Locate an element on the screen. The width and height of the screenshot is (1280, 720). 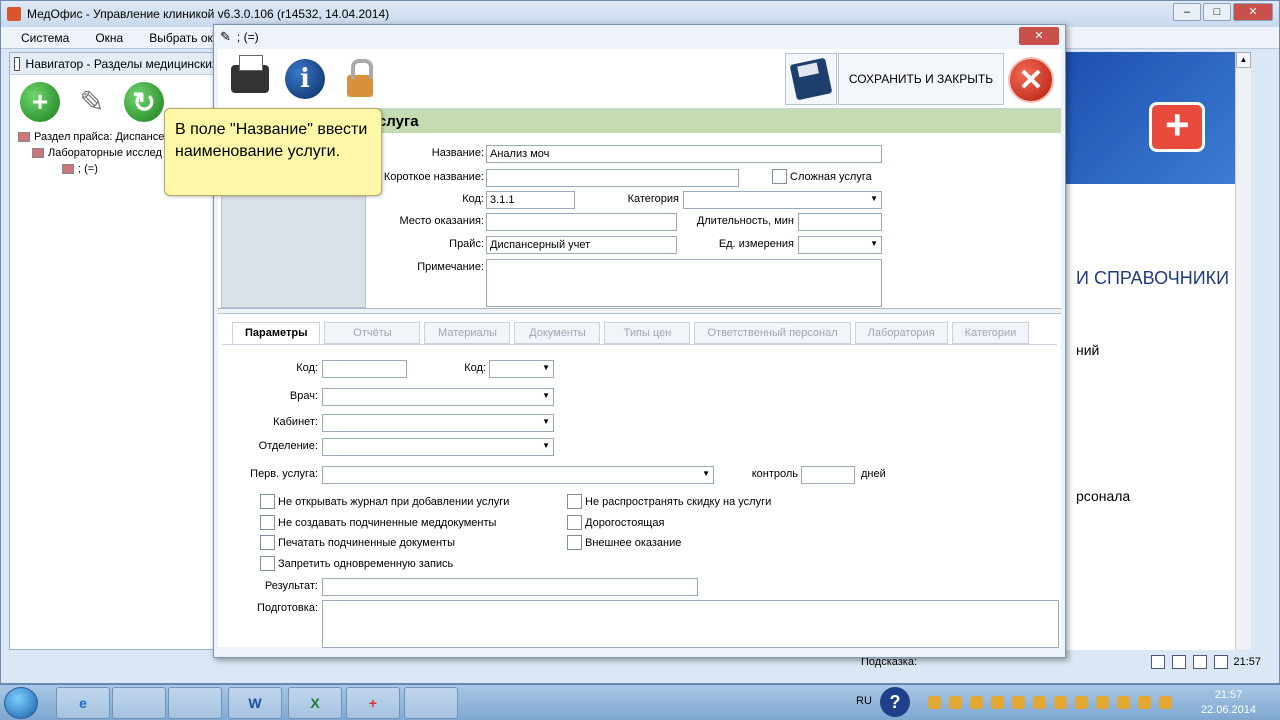
checkbox-external is located at coordinates (574, 542).